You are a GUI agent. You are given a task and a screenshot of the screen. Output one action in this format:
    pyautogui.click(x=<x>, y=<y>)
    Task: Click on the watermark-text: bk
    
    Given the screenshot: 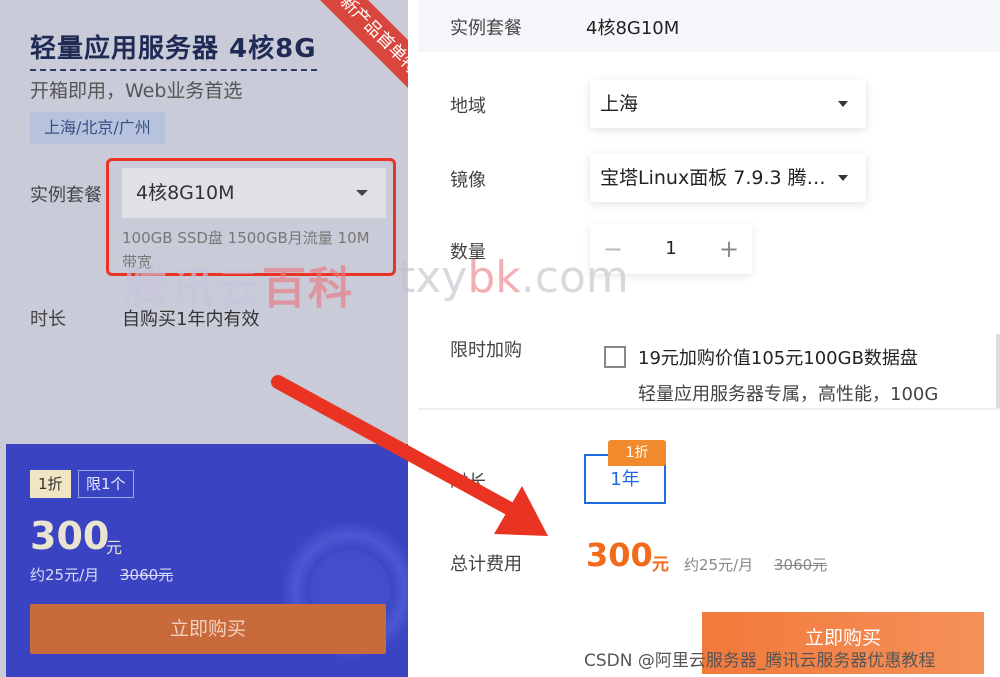 What is the action you would take?
    pyautogui.click(x=494, y=277)
    